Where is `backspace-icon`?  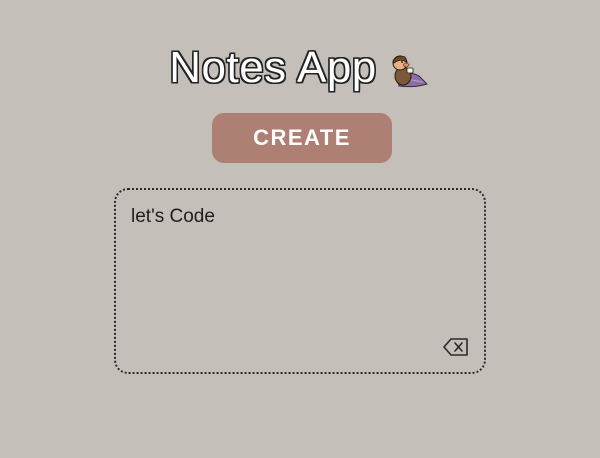
backspace-icon is located at coordinates (456, 347).